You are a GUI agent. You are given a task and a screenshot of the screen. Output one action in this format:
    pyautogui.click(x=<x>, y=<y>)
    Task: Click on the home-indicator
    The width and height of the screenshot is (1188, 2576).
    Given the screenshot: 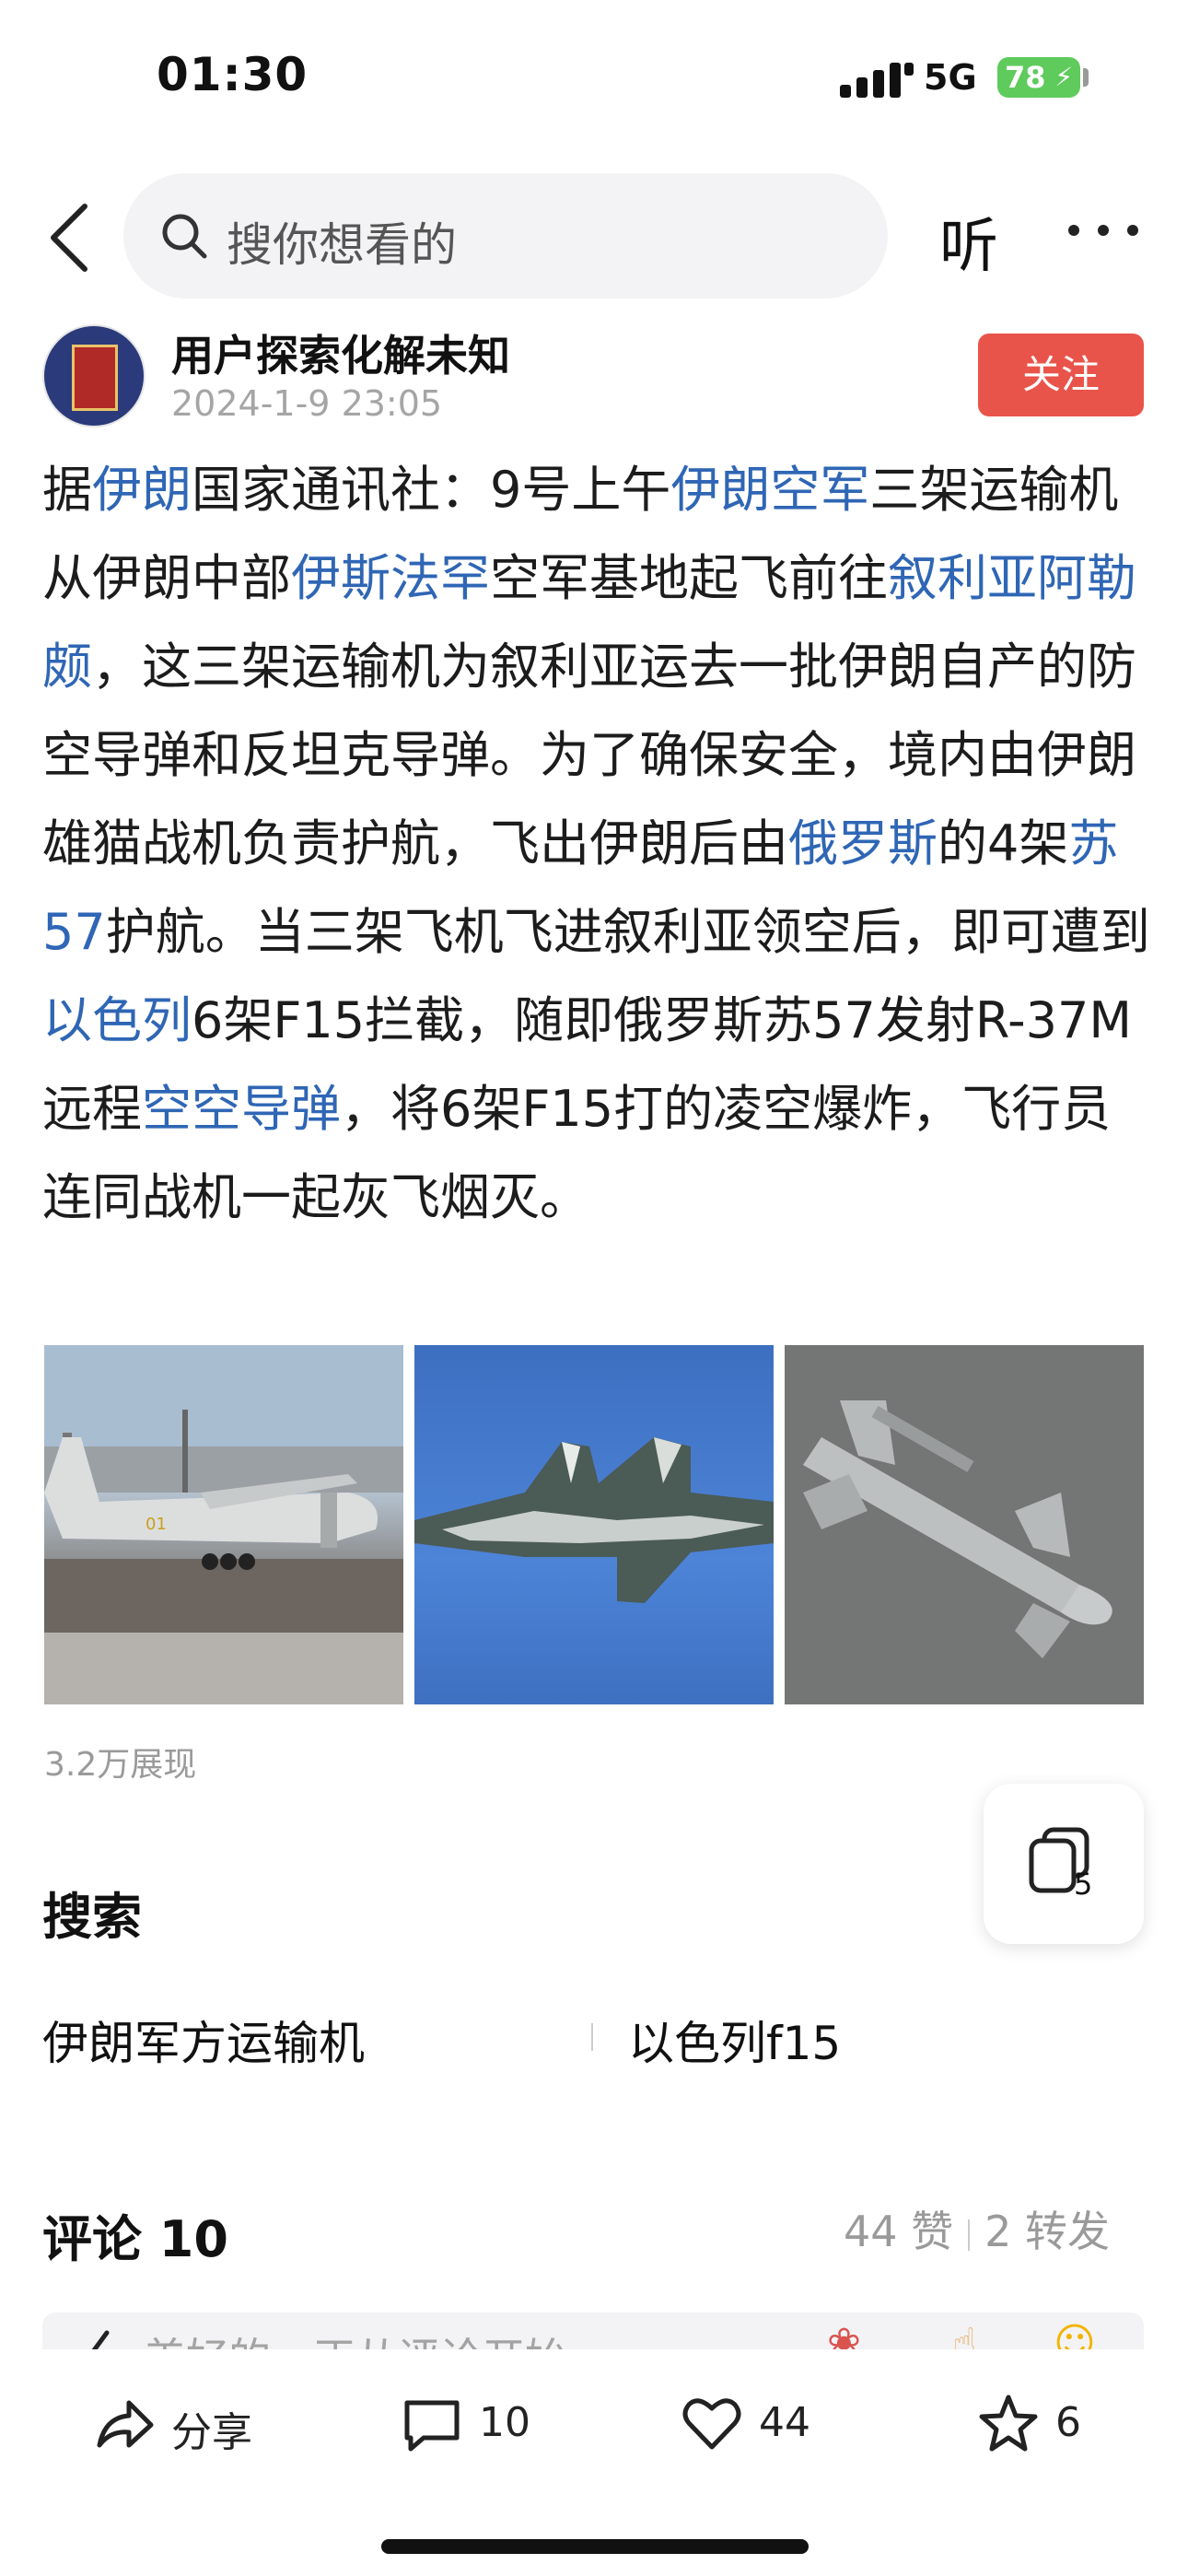 What is the action you would take?
    pyautogui.click(x=595, y=2546)
    